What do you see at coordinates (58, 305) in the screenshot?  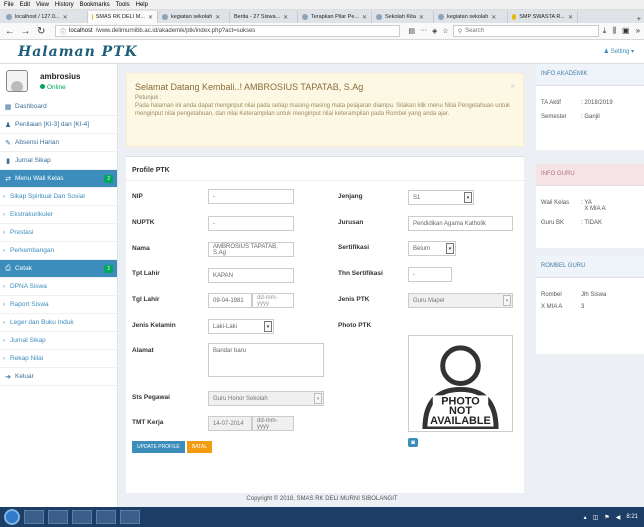 I see `sidebar-item-raport: › Raport Siswa` at bounding box center [58, 305].